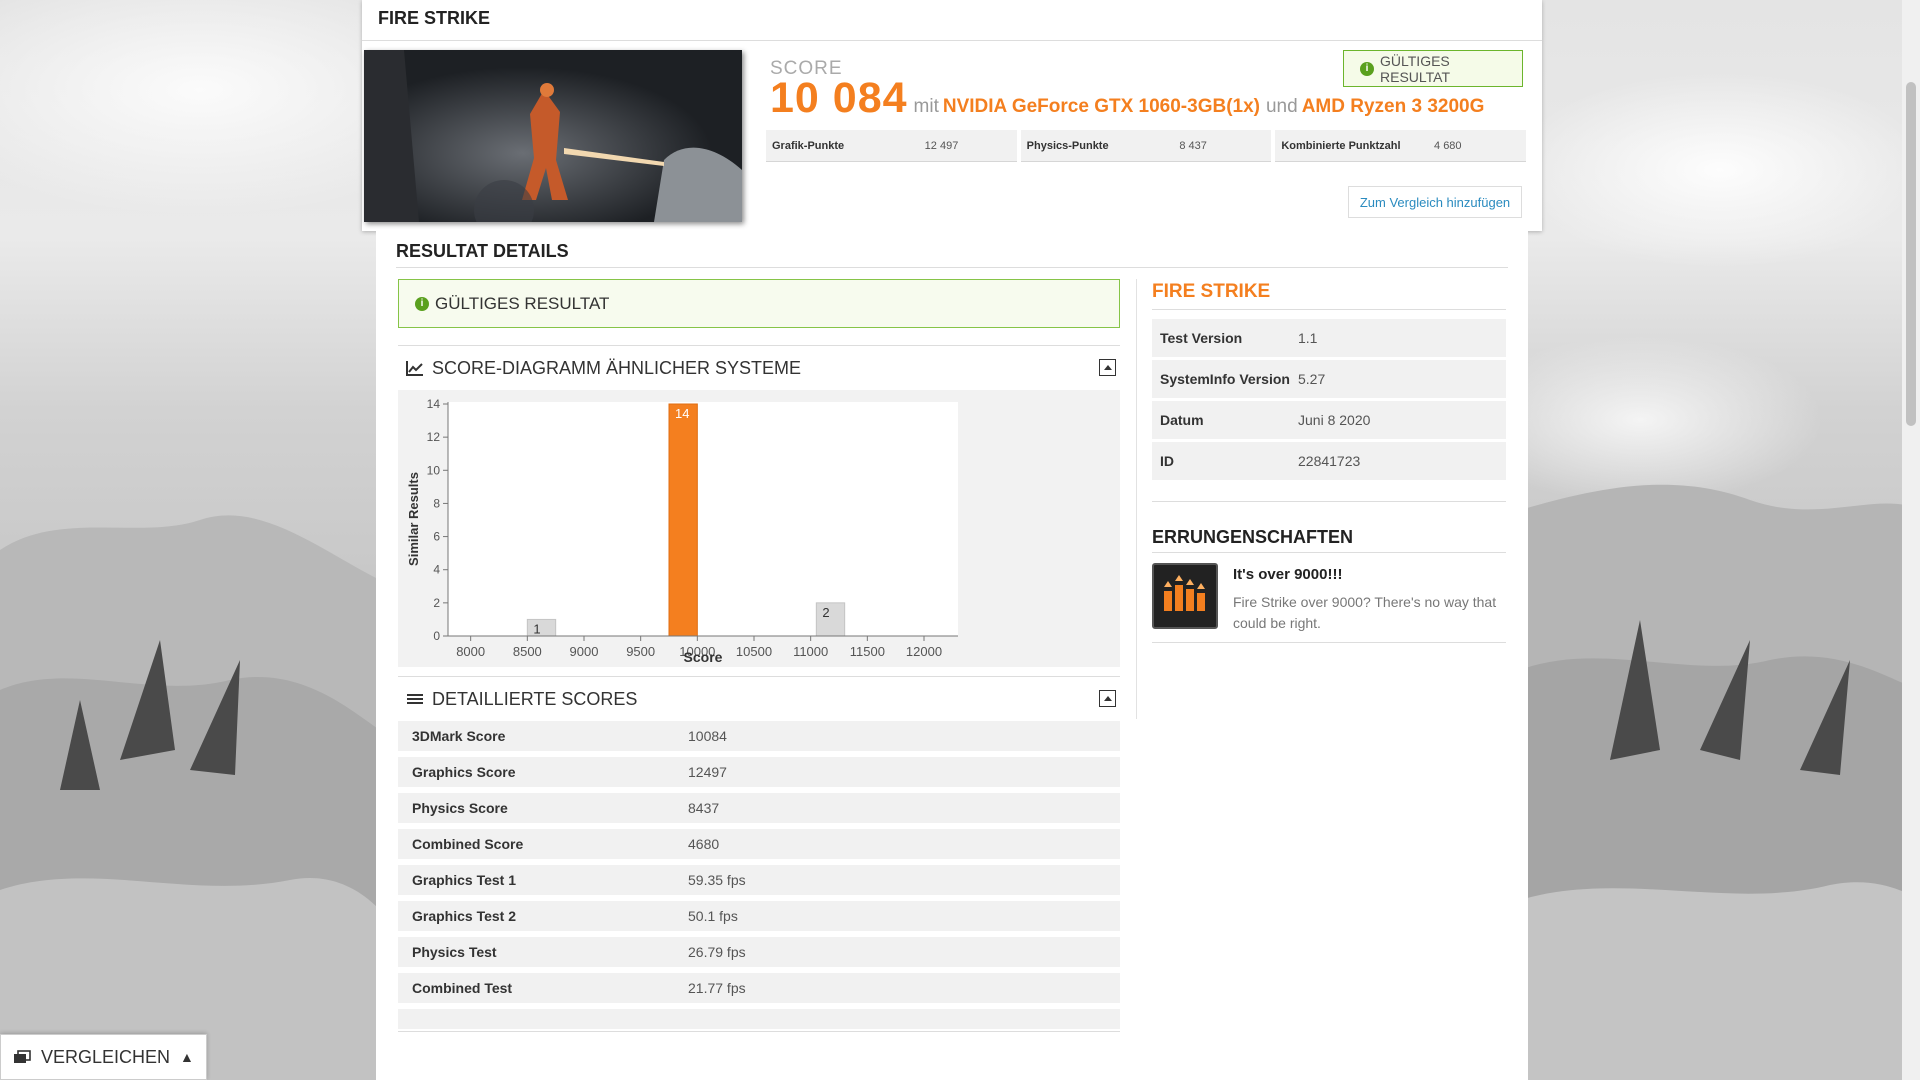 This screenshot has height=1080, width=1920. I want to click on fire-strike-artwork, so click(553, 136).